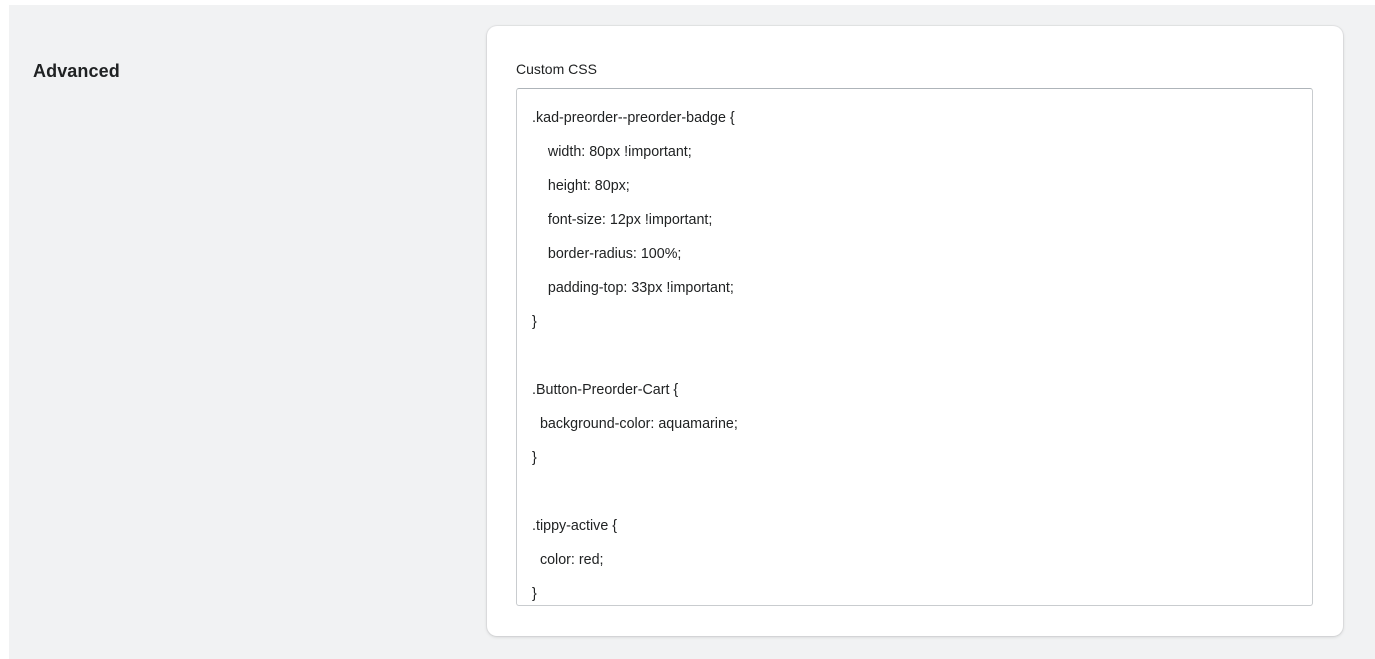 The image size is (1375, 659). I want to click on section-title-advanced: Advanced, so click(76, 71).